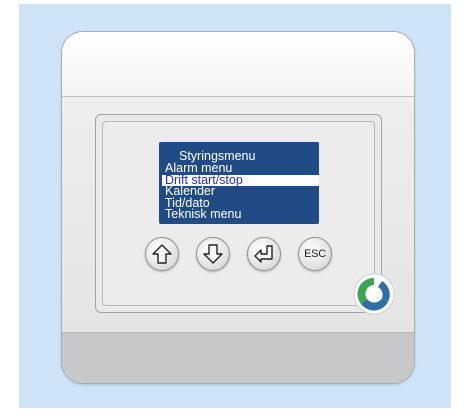 This screenshot has width=469, height=417. I want to click on arrow-down-icon, so click(213, 254).